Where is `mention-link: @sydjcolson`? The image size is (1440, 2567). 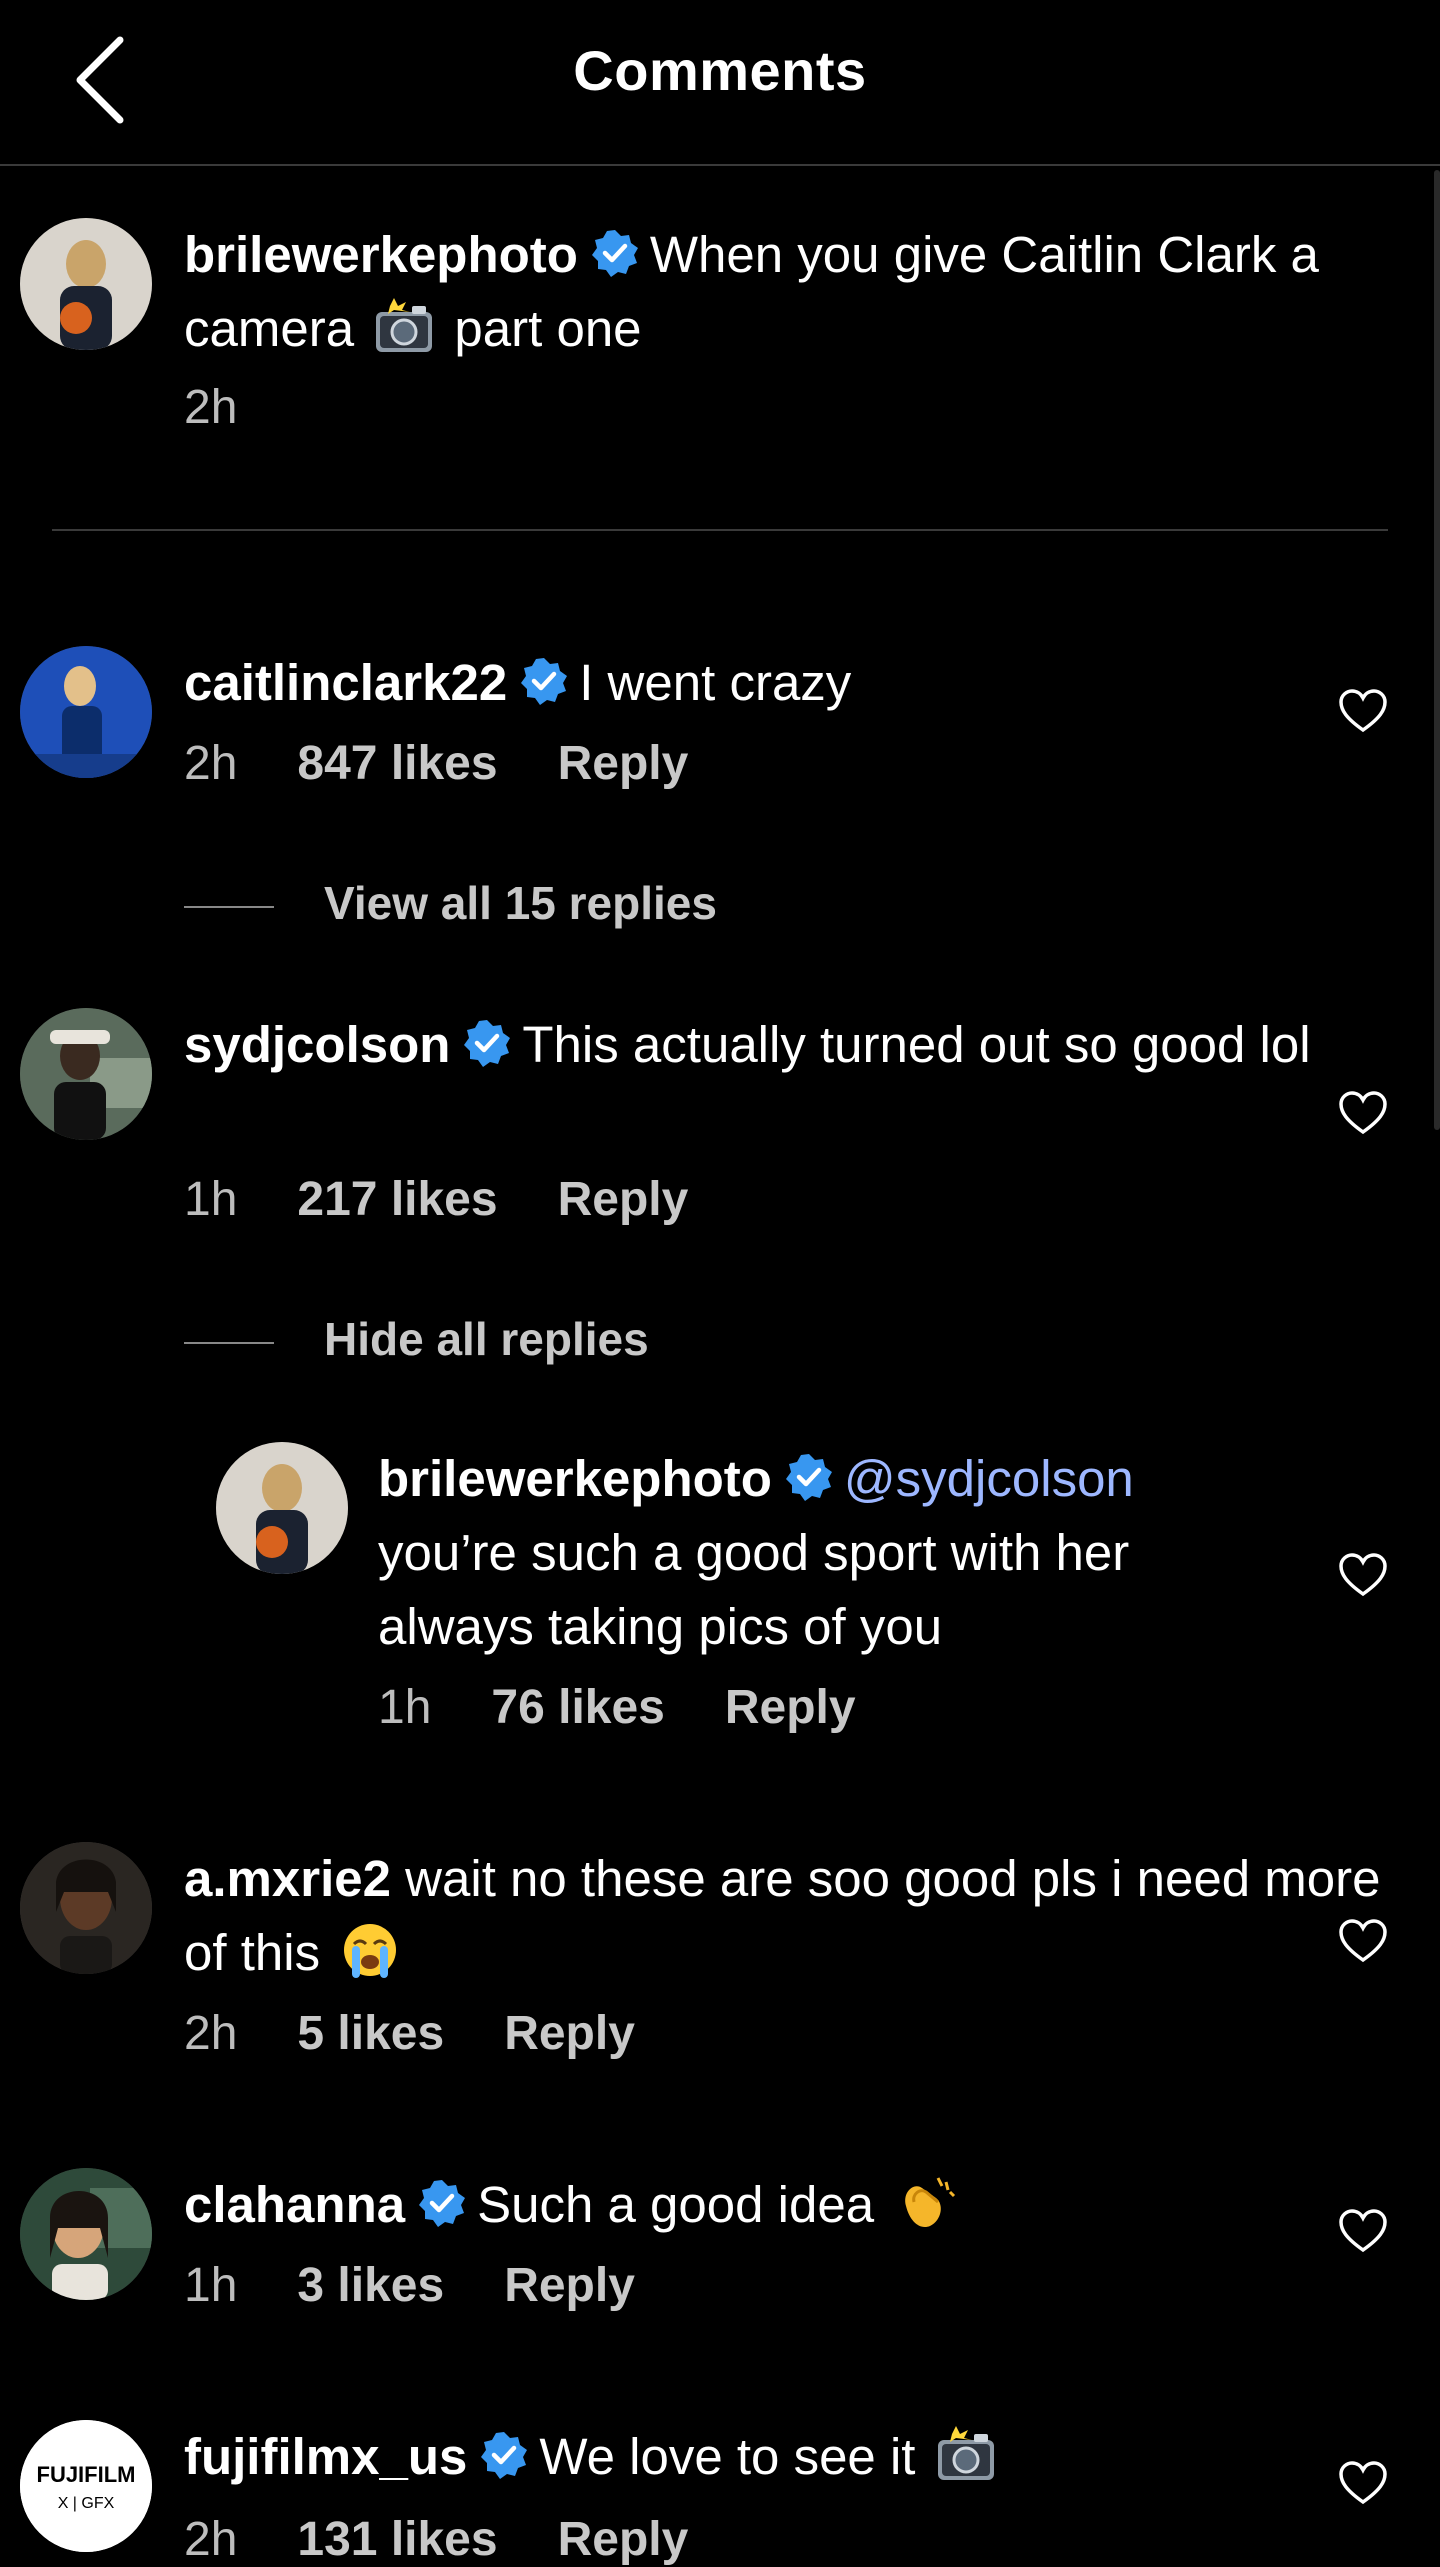 mention-link: @sydjcolson is located at coordinates (989, 1478).